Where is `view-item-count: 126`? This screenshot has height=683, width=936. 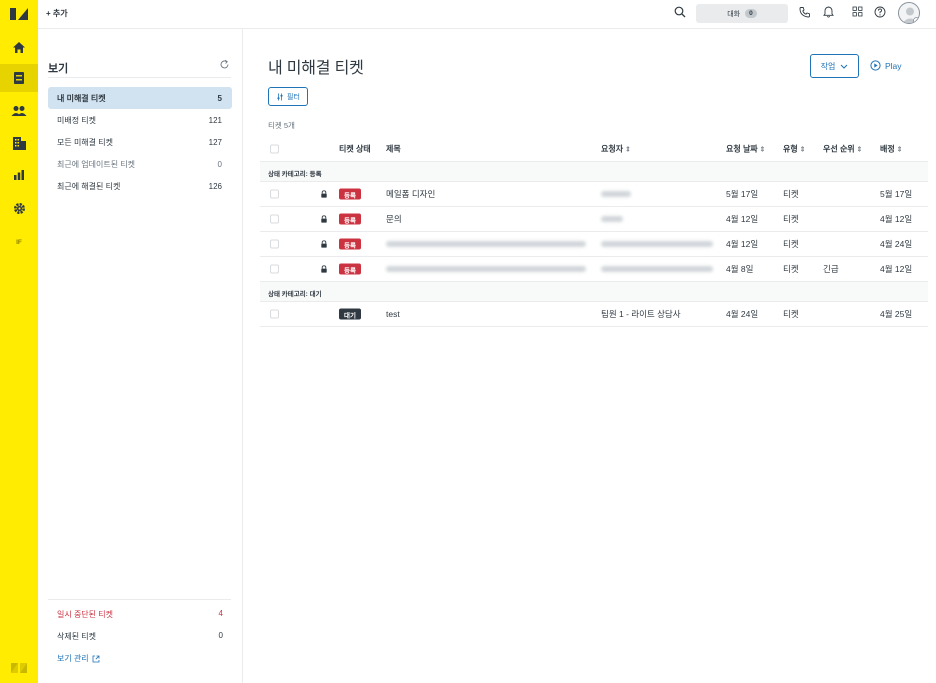
view-item-count: 126 is located at coordinates (215, 186).